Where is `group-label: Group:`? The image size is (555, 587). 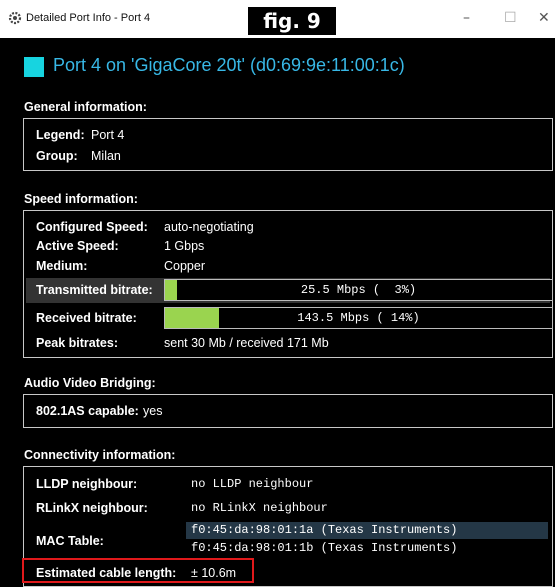
group-label: Group: is located at coordinates (57, 156).